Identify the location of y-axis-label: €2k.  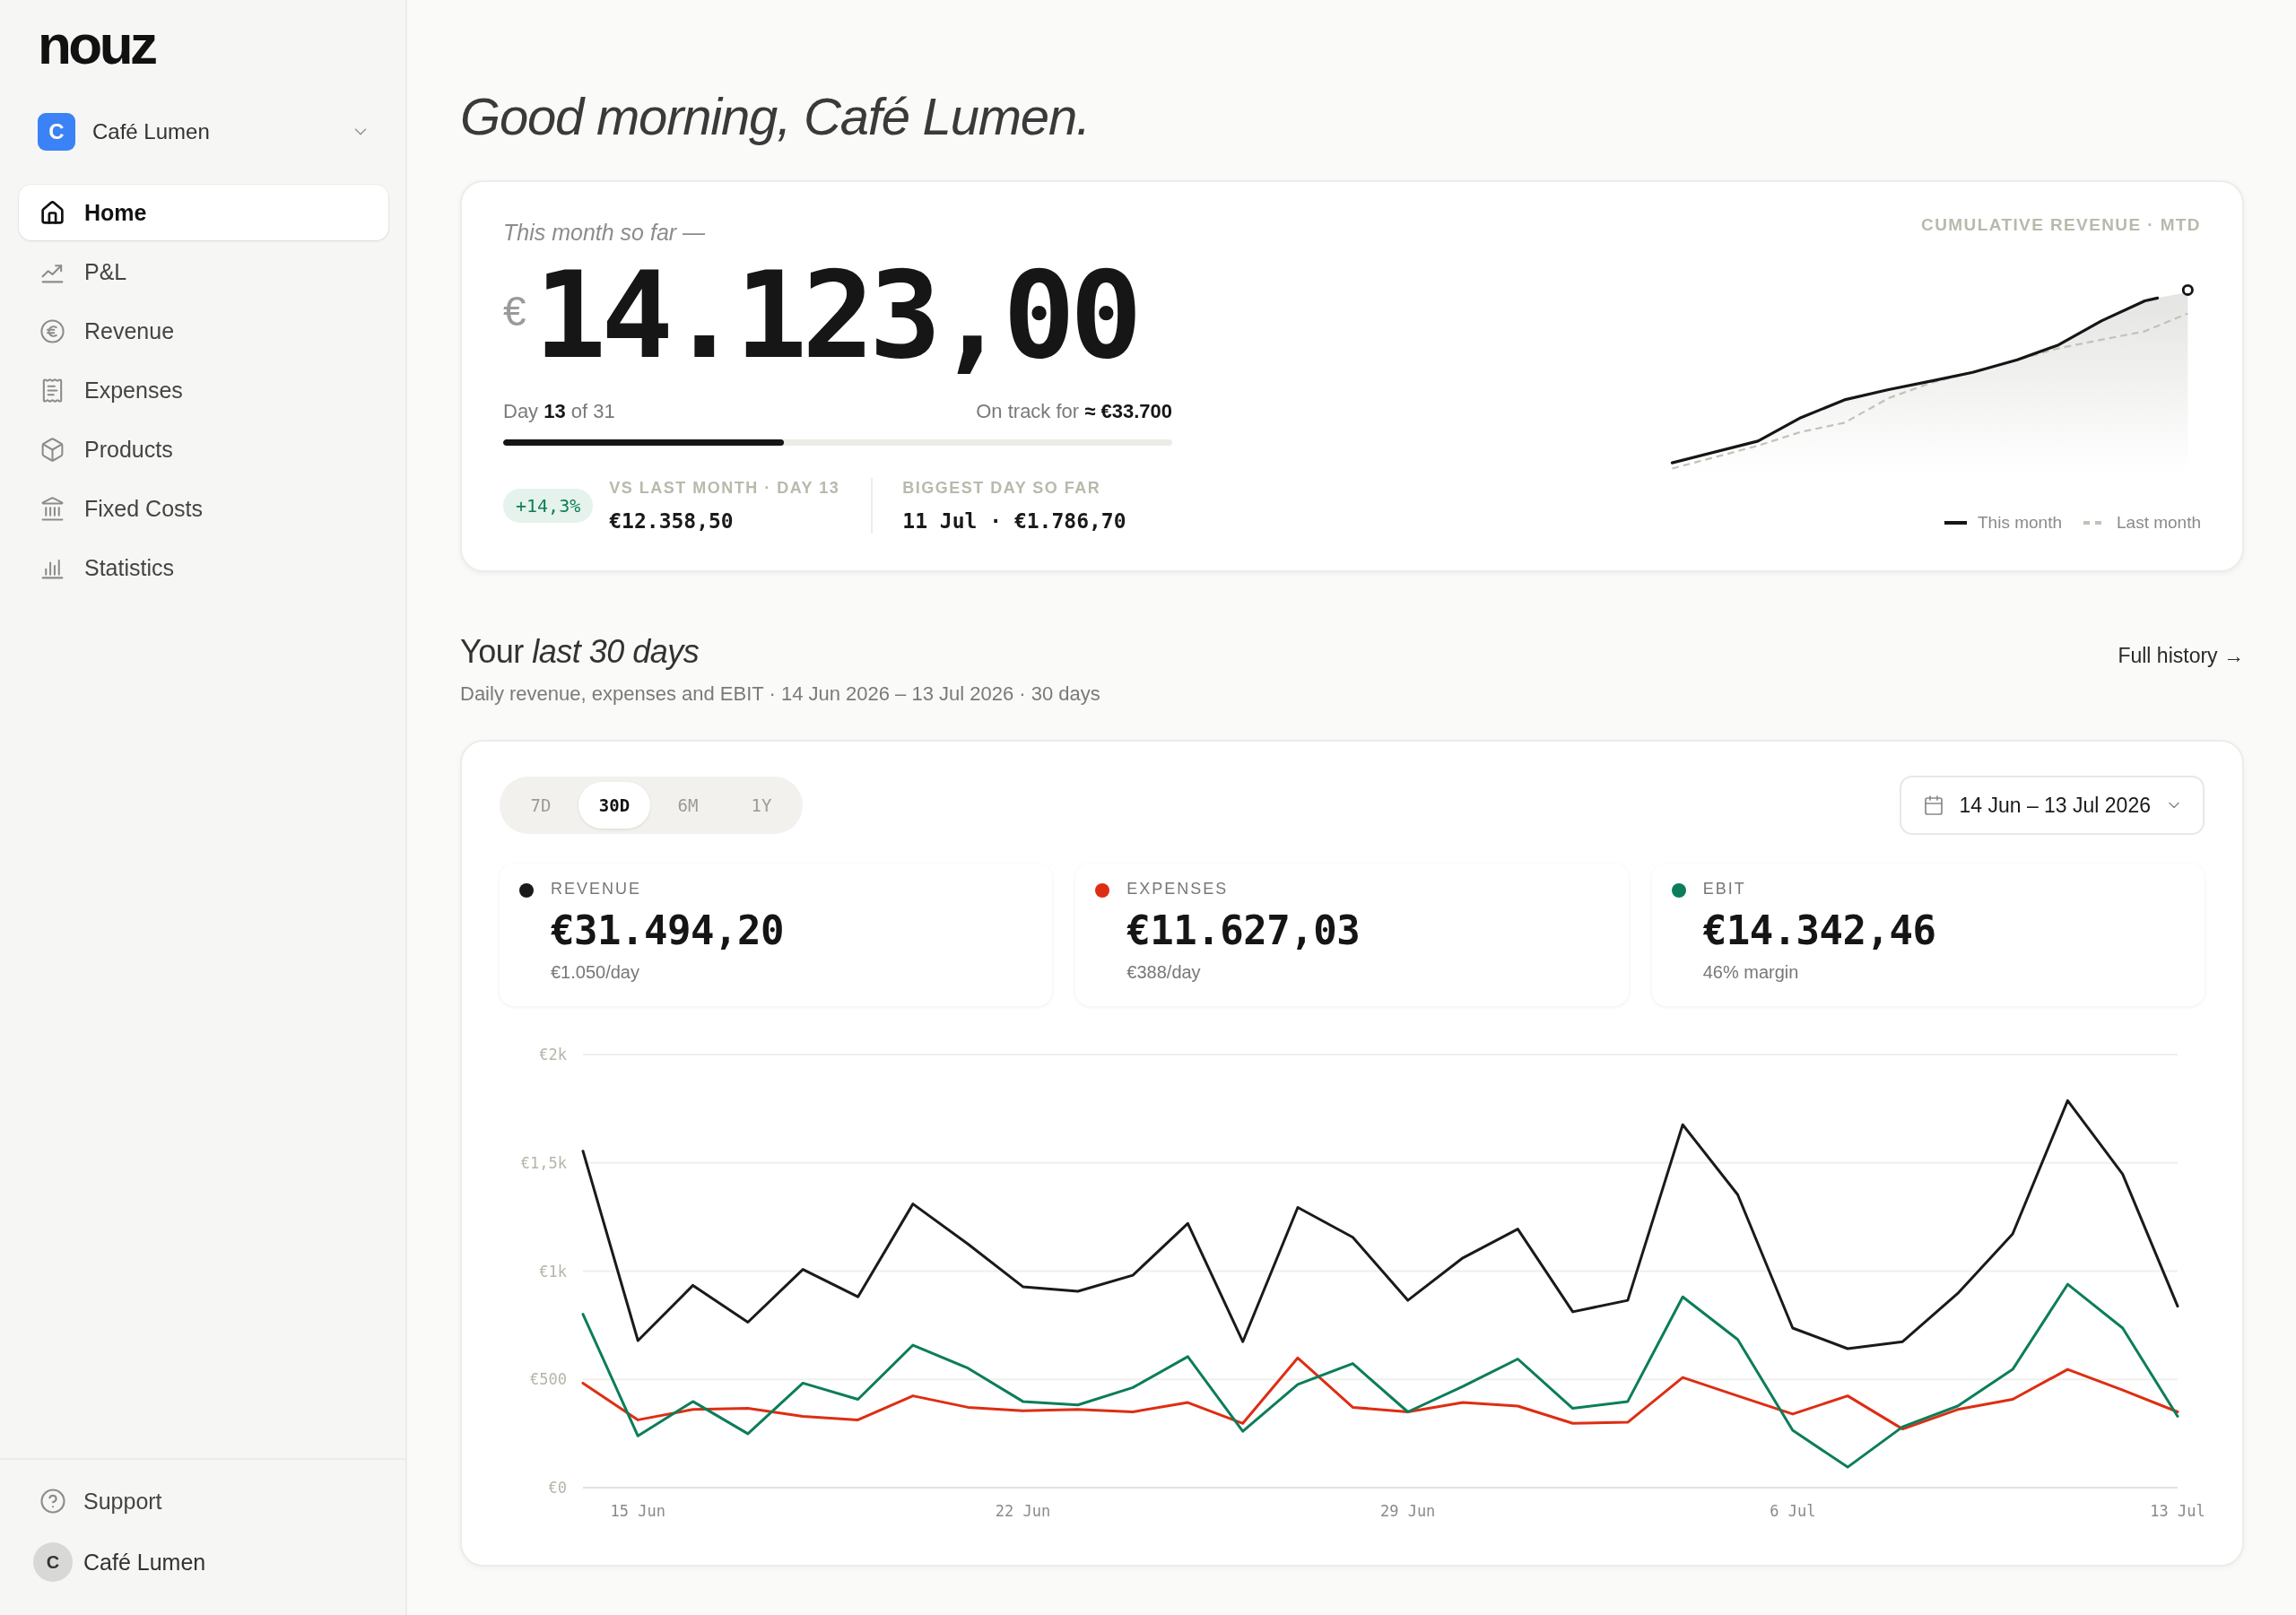
(553, 1055).